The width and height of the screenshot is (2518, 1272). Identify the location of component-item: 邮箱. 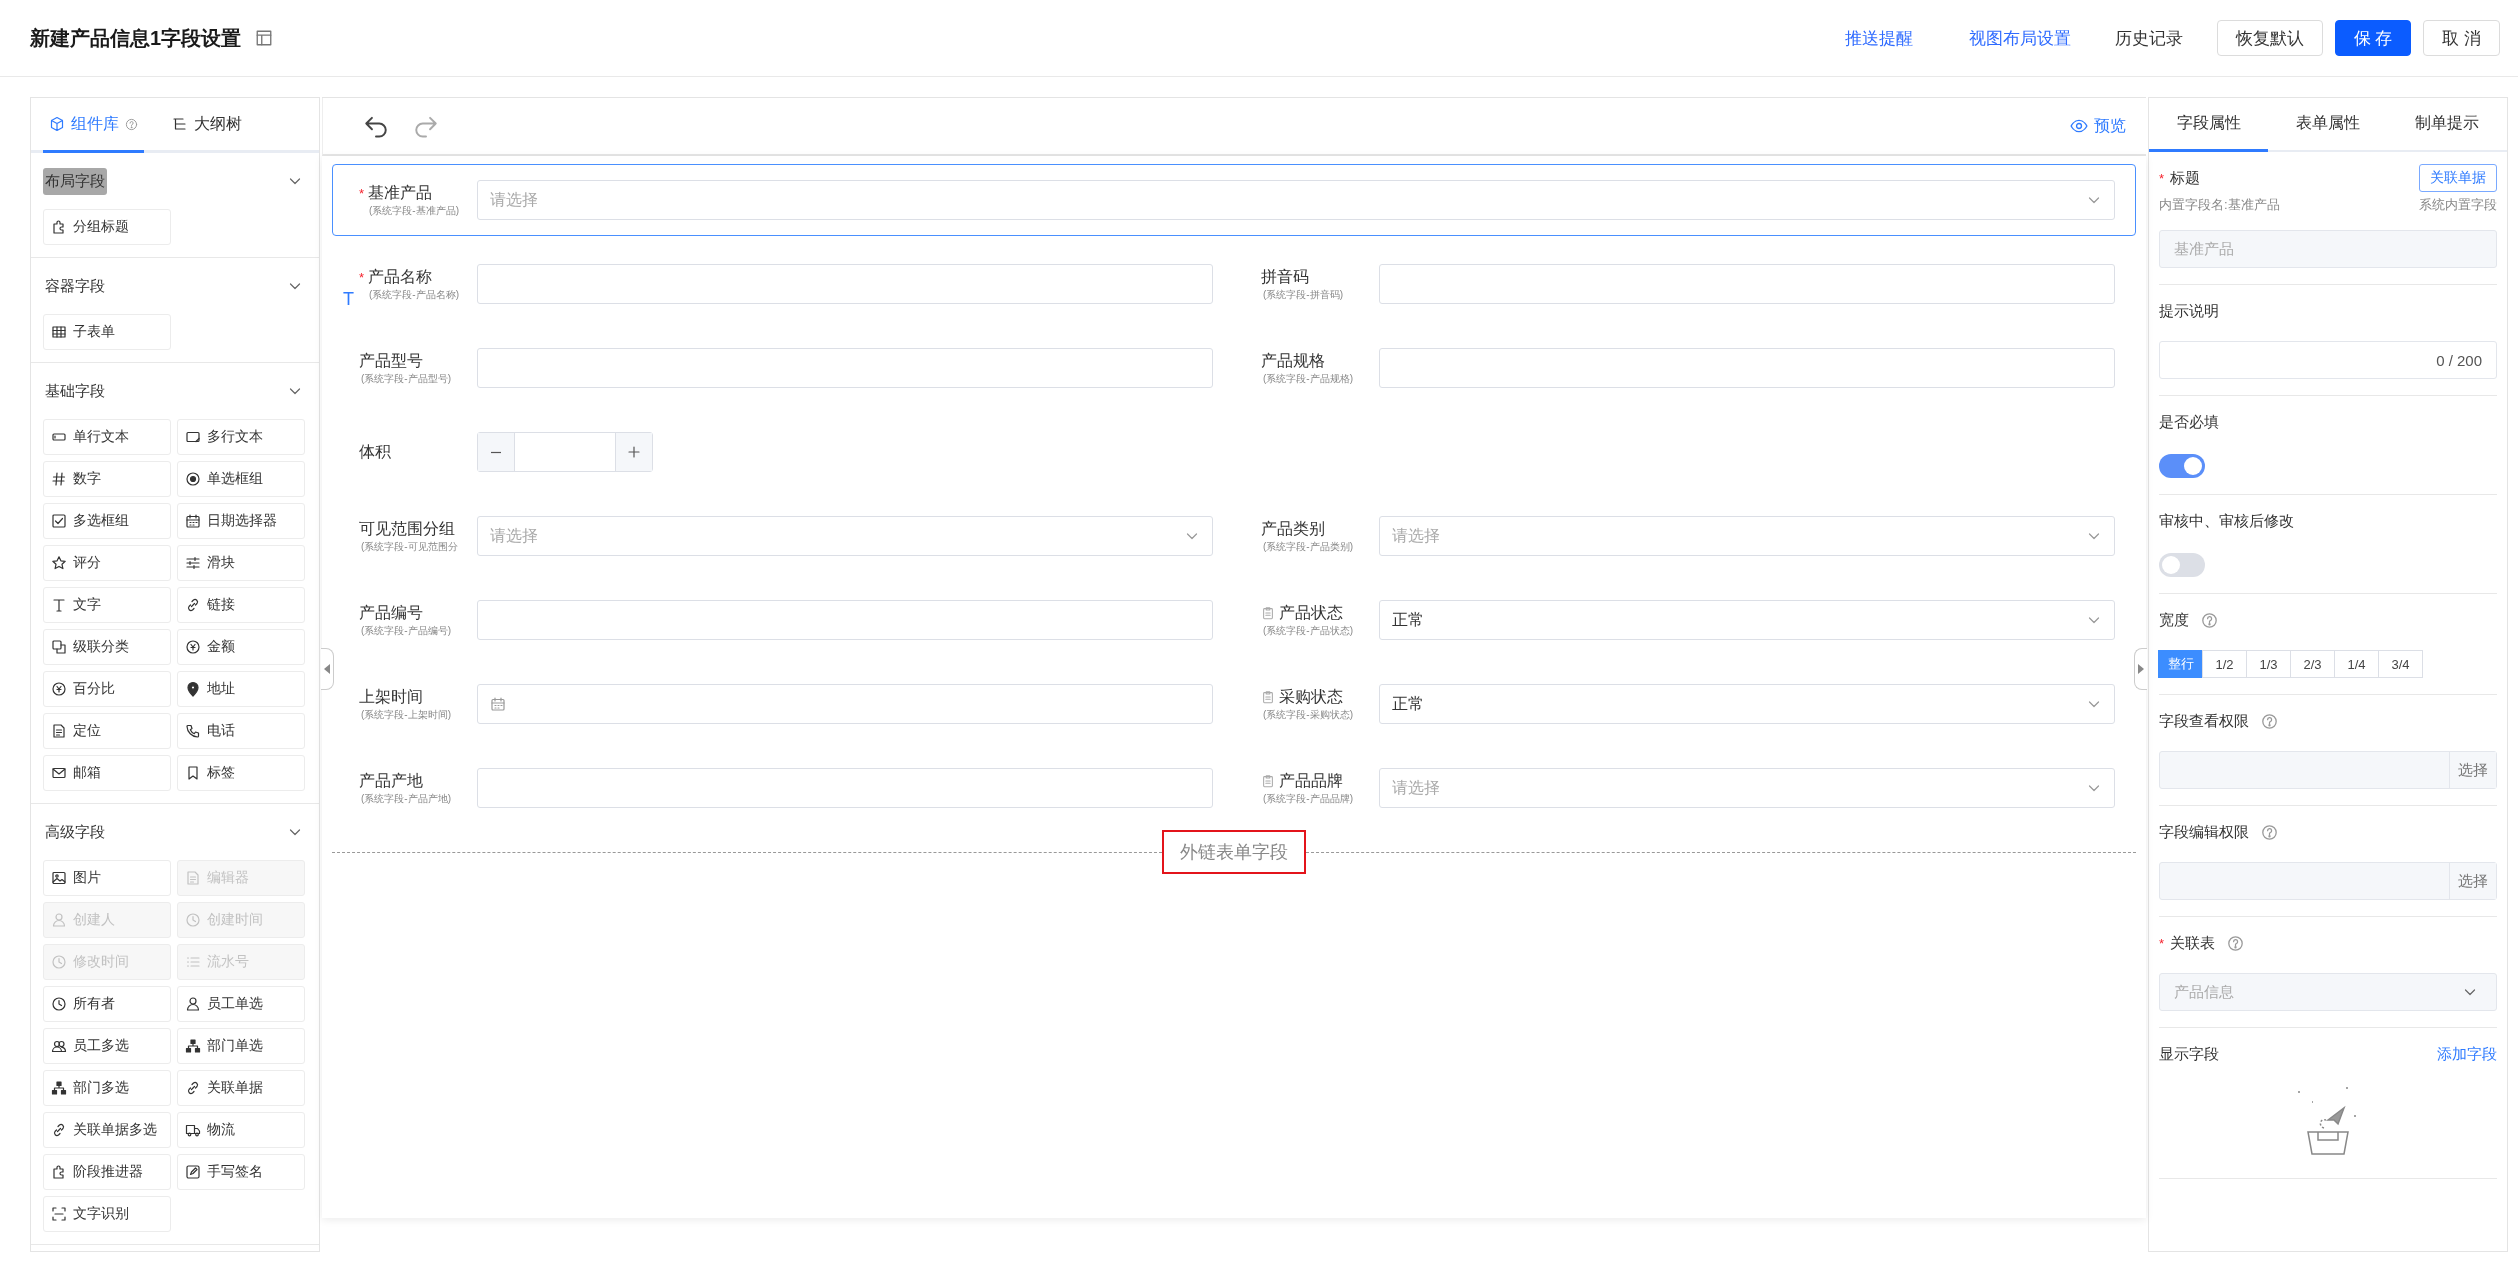
(107, 773).